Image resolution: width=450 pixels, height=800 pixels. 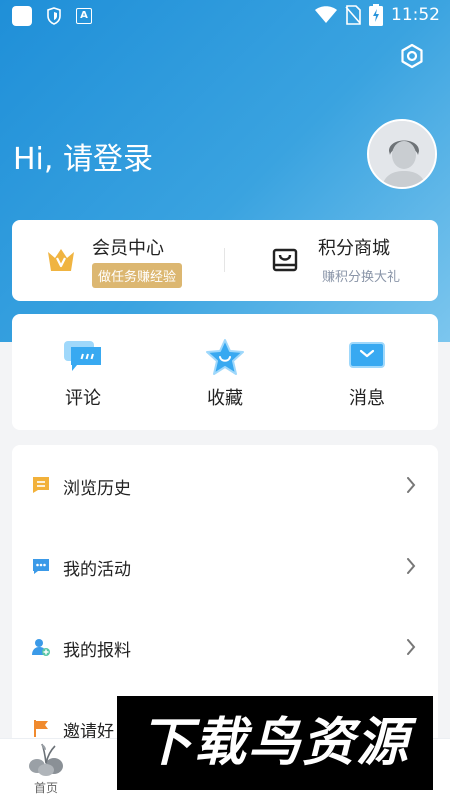 What do you see at coordinates (415, 15) in the screenshot?
I see `status-time: 11:52` at bounding box center [415, 15].